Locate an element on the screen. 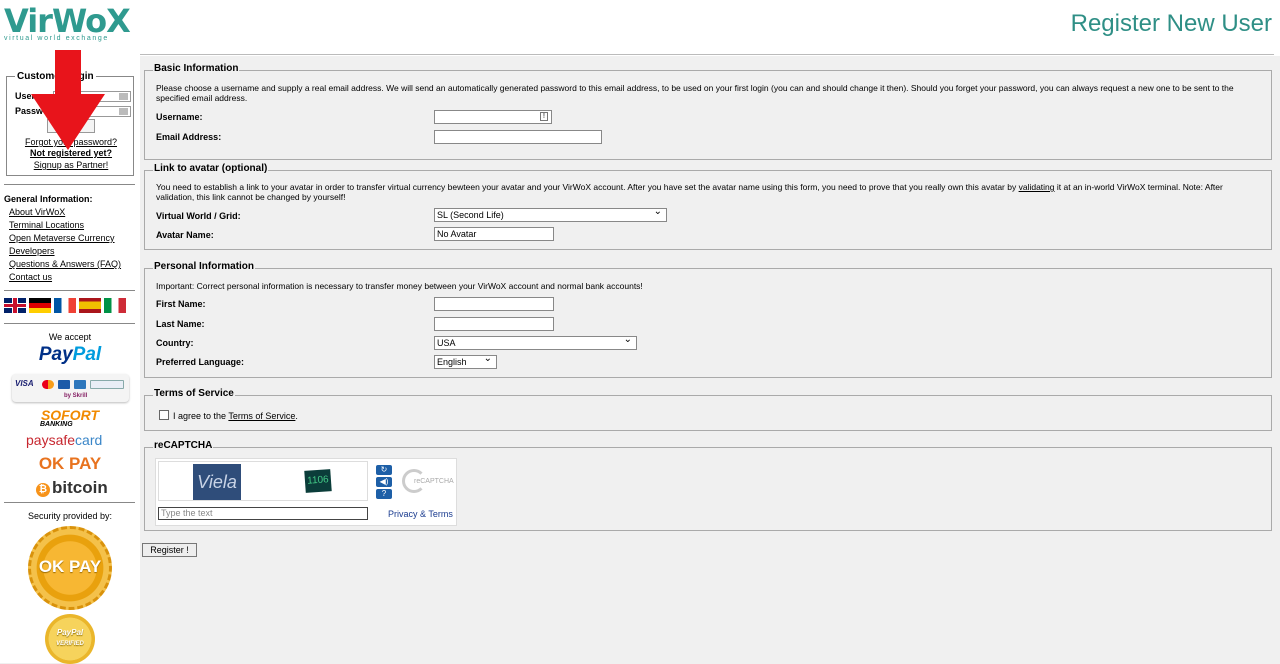 The height and width of the screenshot is (664, 1280). amex-icon is located at coordinates (80, 384).